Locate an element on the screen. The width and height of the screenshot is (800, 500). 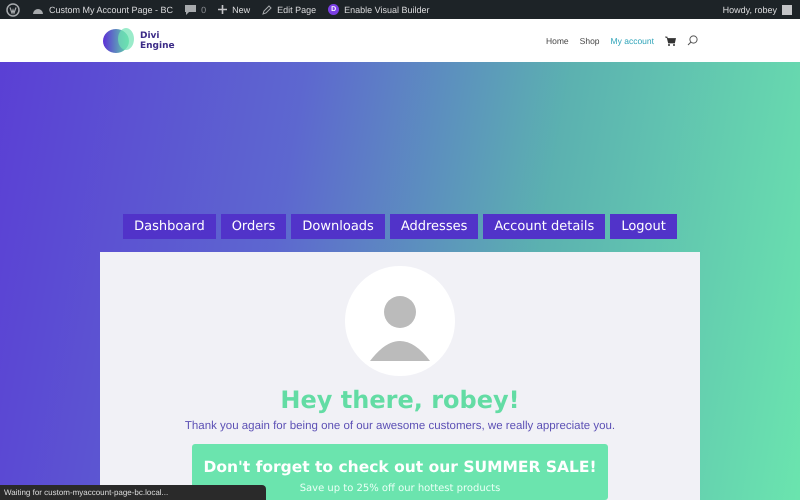
site-logo: Divi Engine is located at coordinates (138, 41).